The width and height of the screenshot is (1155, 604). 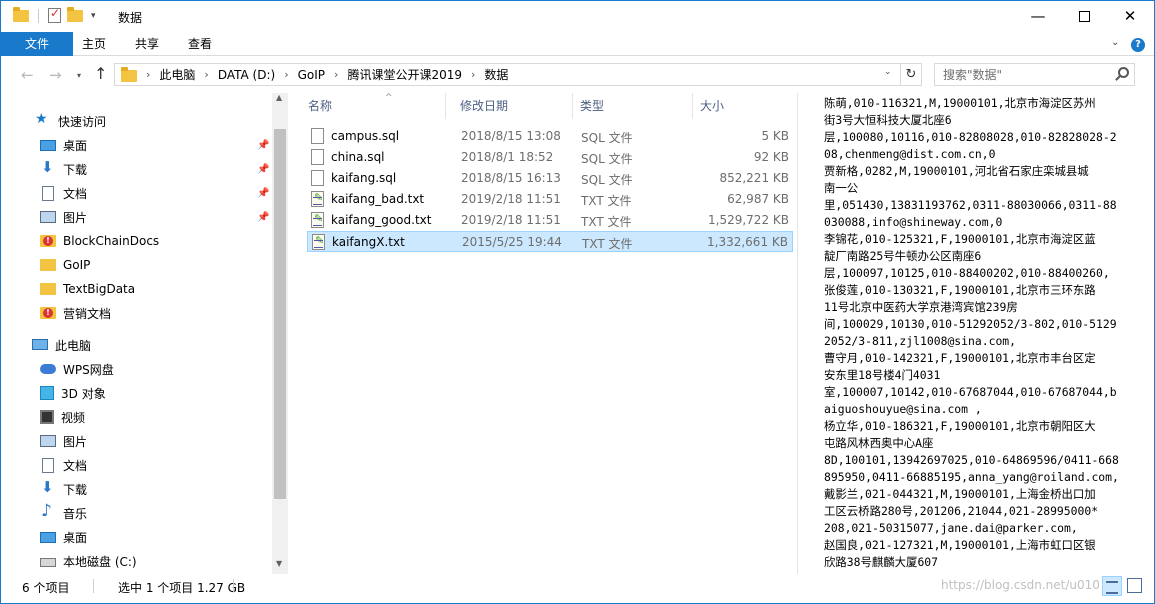 I want to click on nav-label: TextBigData, so click(x=99, y=289).